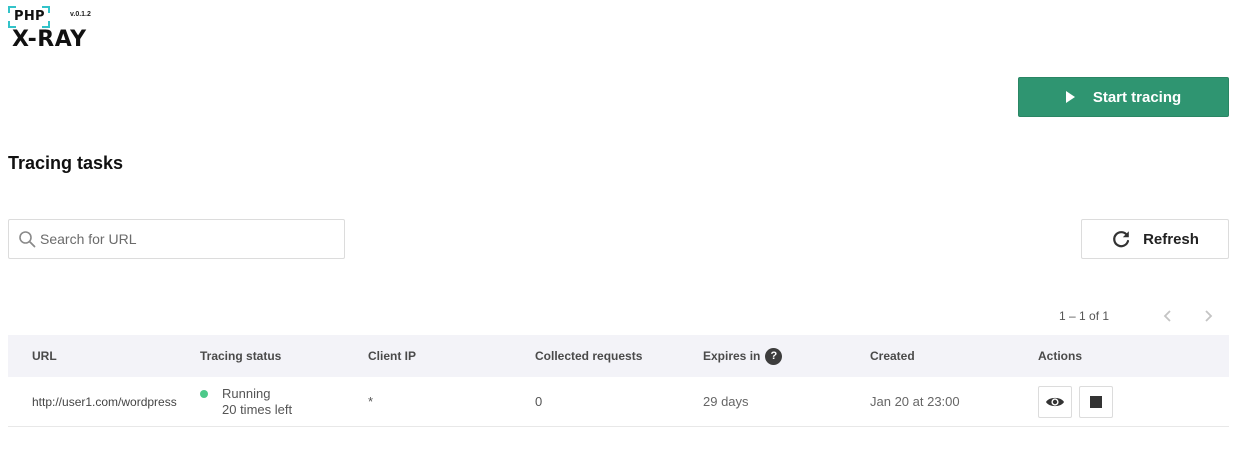 This screenshot has width=1242, height=457. Describe the element at coordinates (371, 401) in the screenshot. I see `row-client-ip: *` at that location.